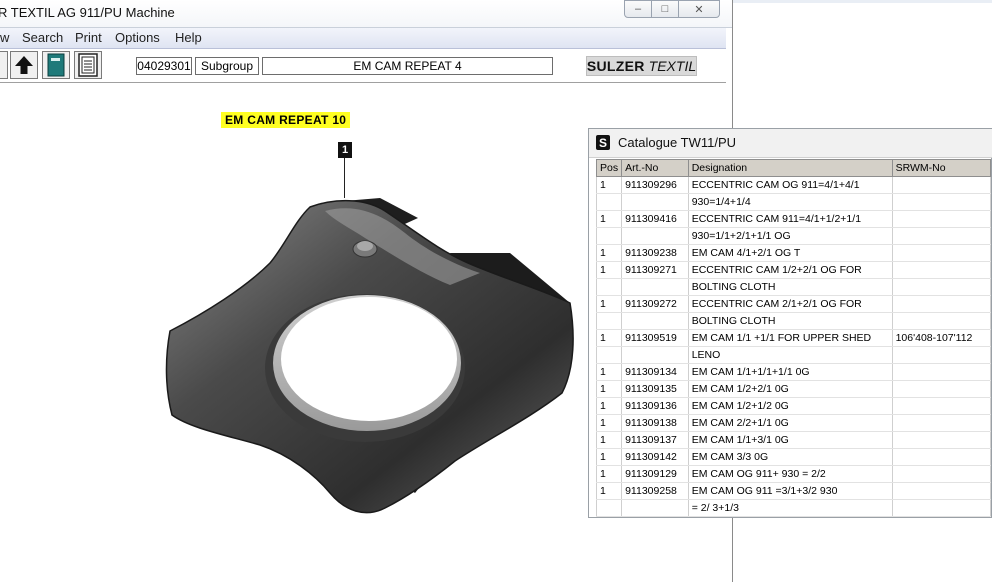  I want to click on catalogue-title-bar: S Catalogue TW11/PU, so click(790, 143).